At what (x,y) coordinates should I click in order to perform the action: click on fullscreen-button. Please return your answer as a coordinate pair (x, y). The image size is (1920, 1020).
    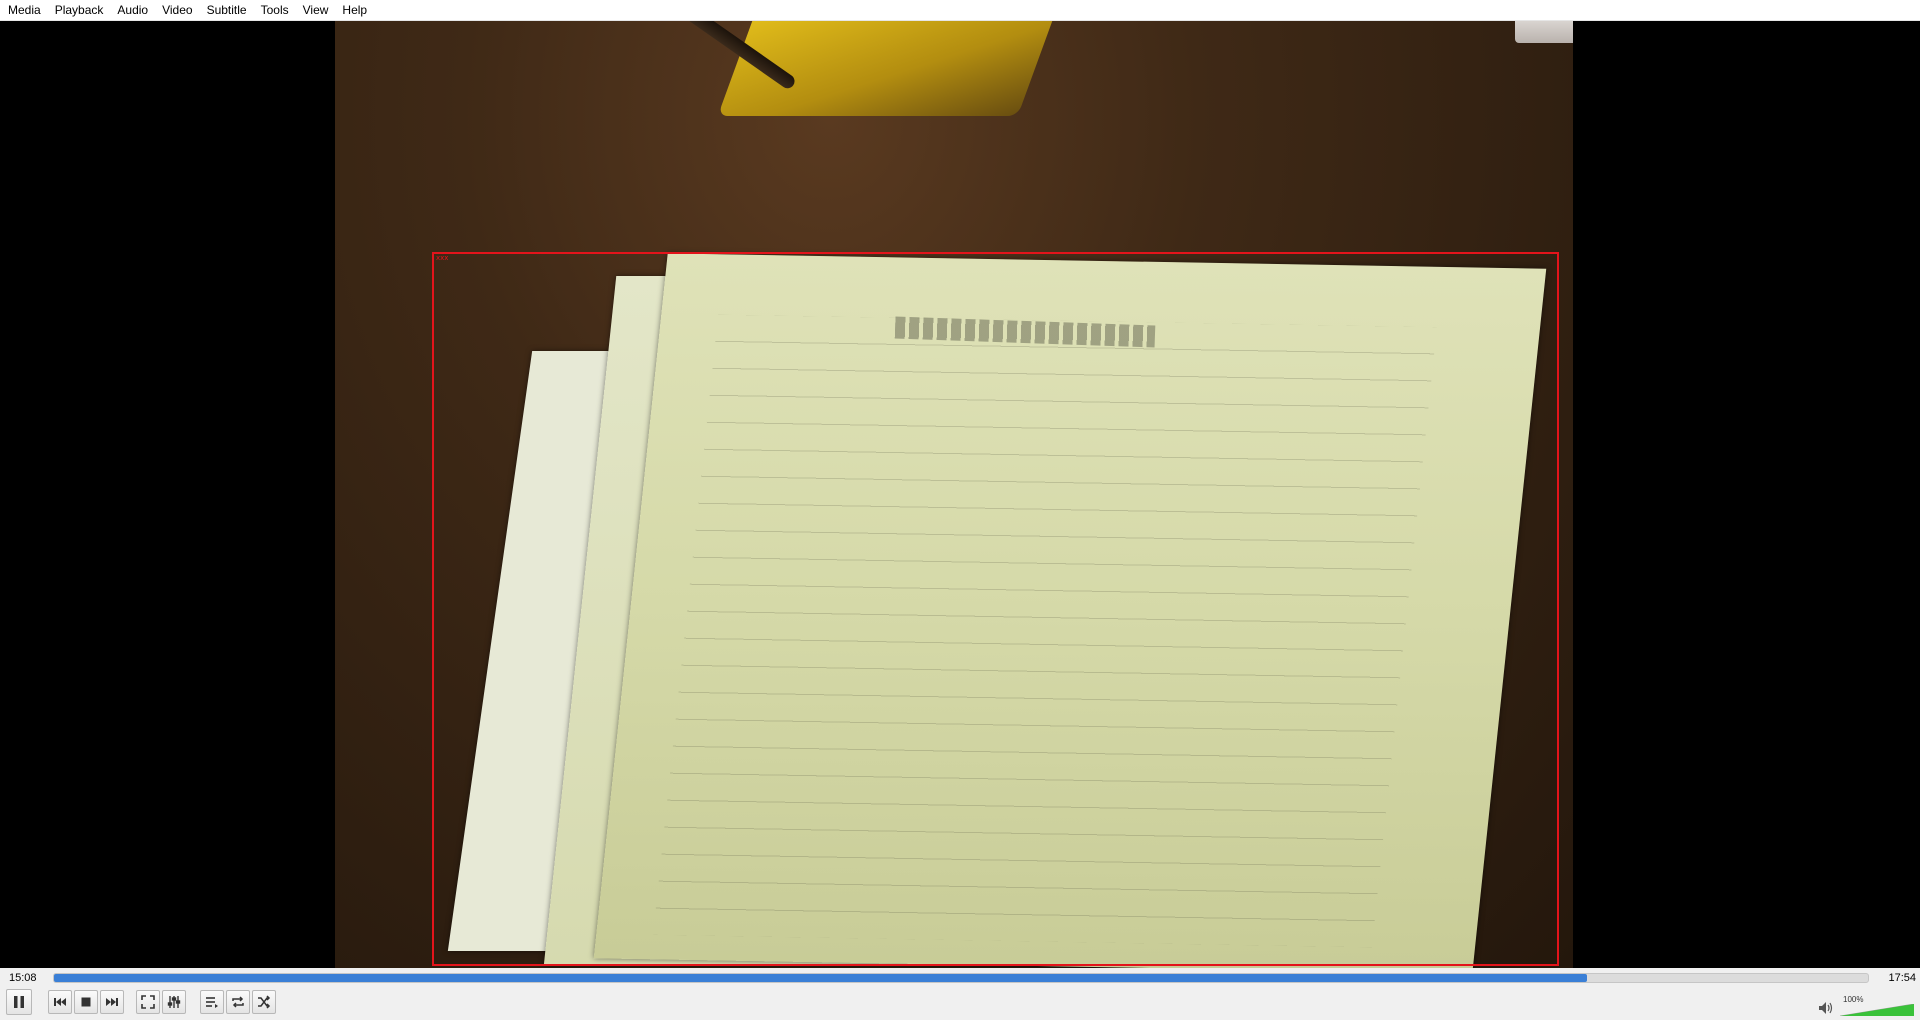
    Looking at the image, I should click on (148, 1002).